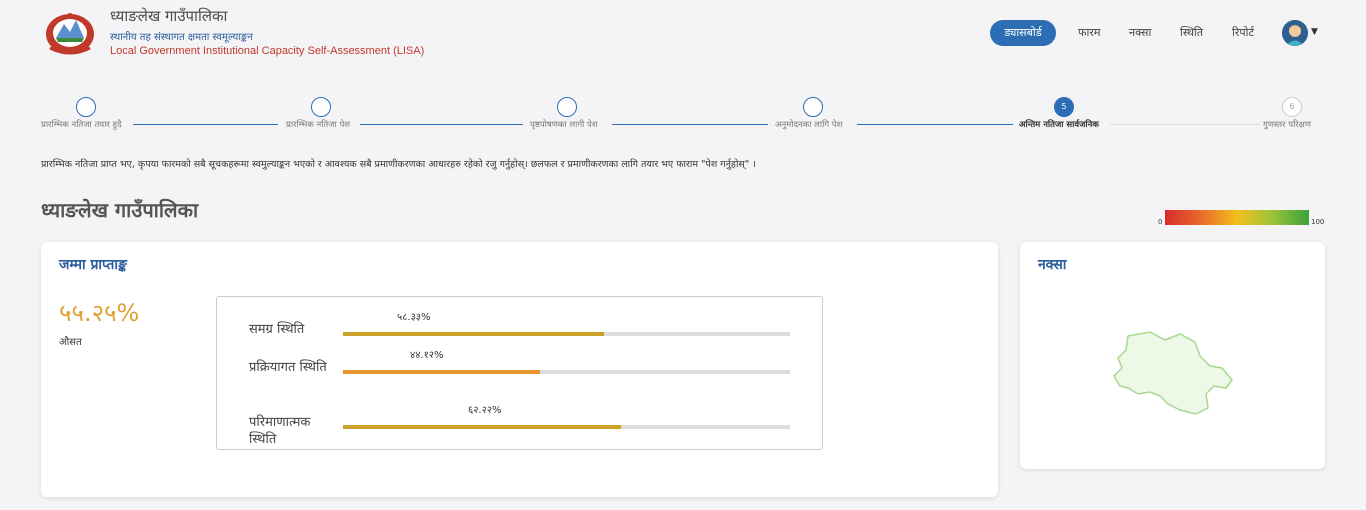  What do you see at coordinates (288, 367) in the screenshot?
I see `bar-label: प्रक्रियागत स्थिति` at bounding box center [288, 367].